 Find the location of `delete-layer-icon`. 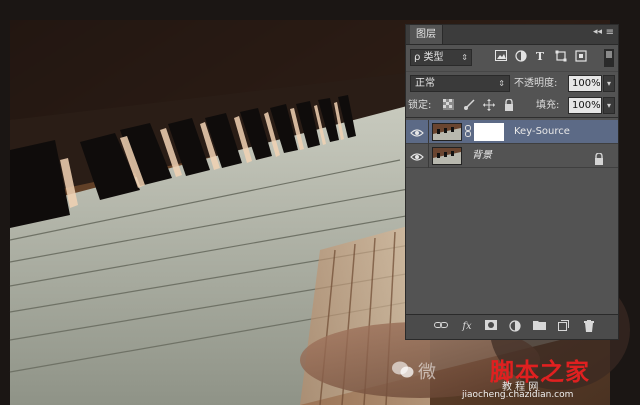

delete-layer-icon is located at coordinates (589, 327).